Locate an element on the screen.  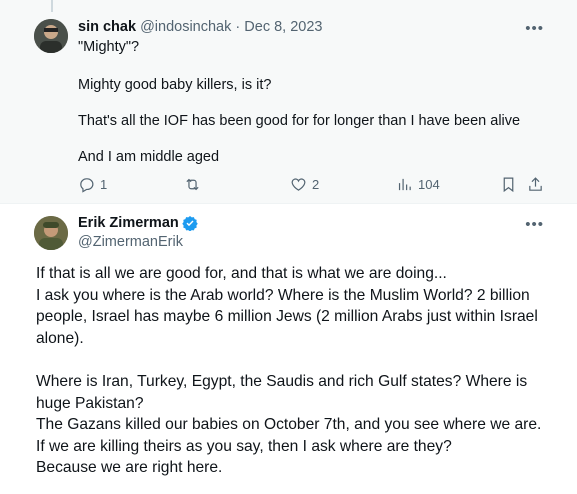
repost-icon is located at coordinates (192, 184).